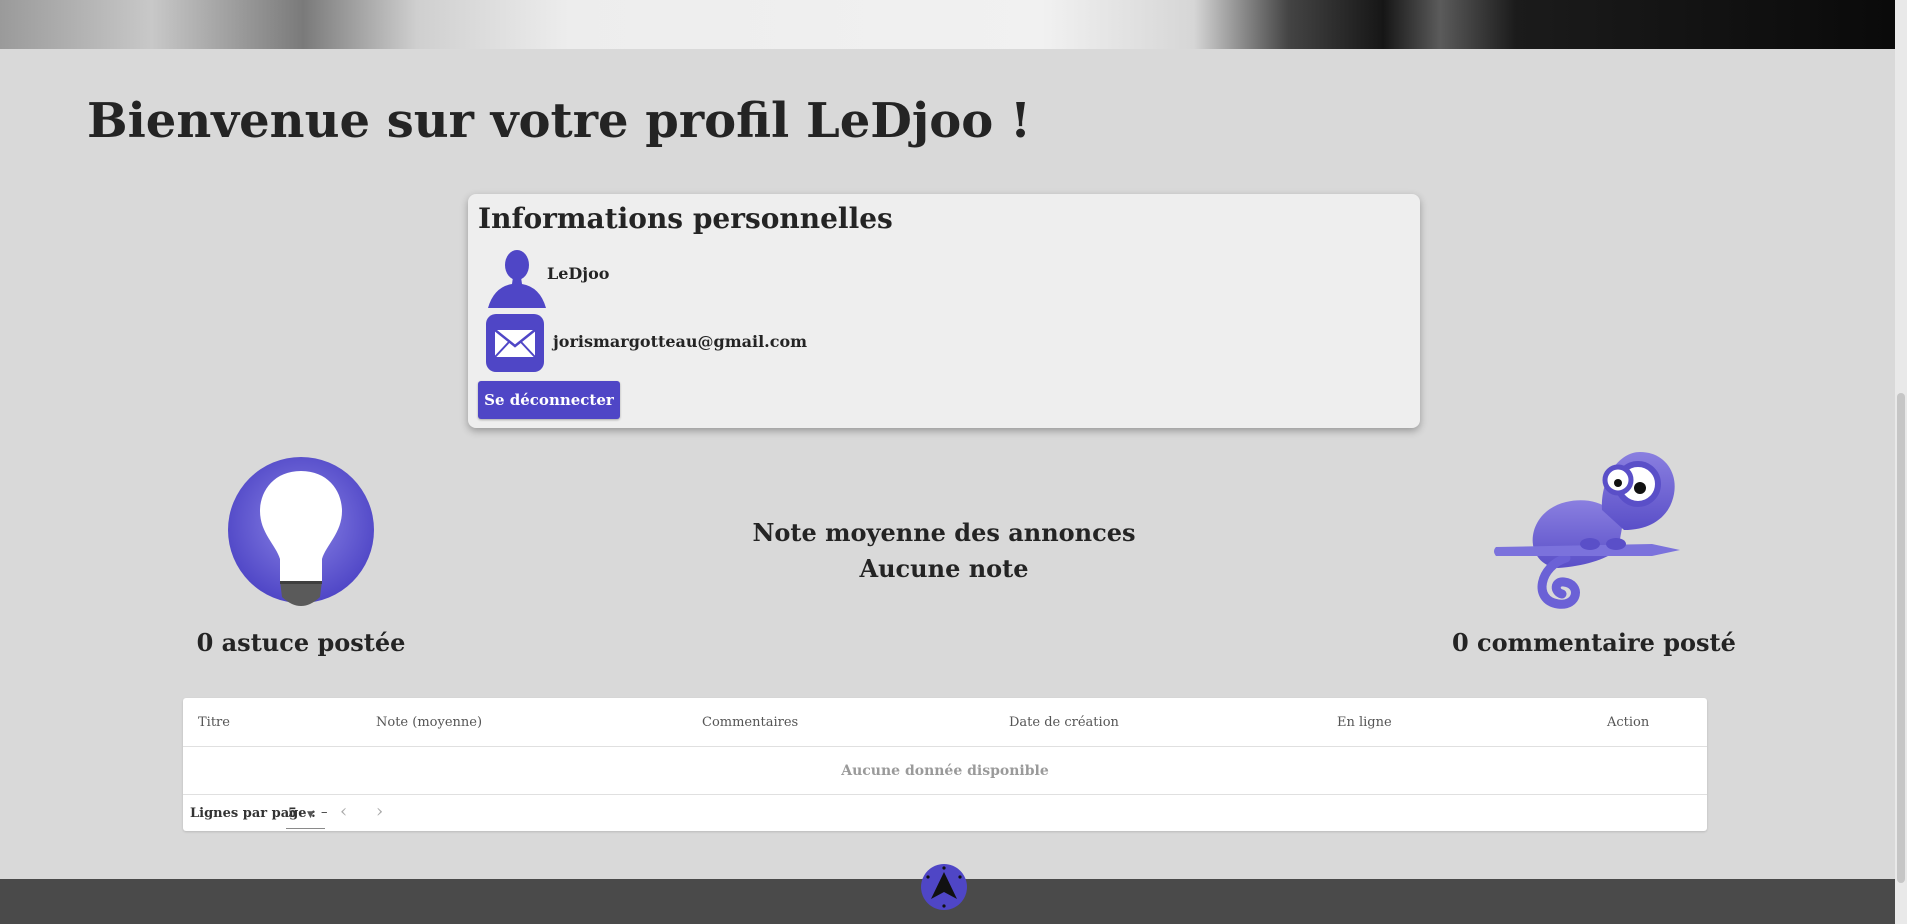  Describe the element at coordinates (324, 812) in the screenshot. I see `pagination-range: –` at that location.